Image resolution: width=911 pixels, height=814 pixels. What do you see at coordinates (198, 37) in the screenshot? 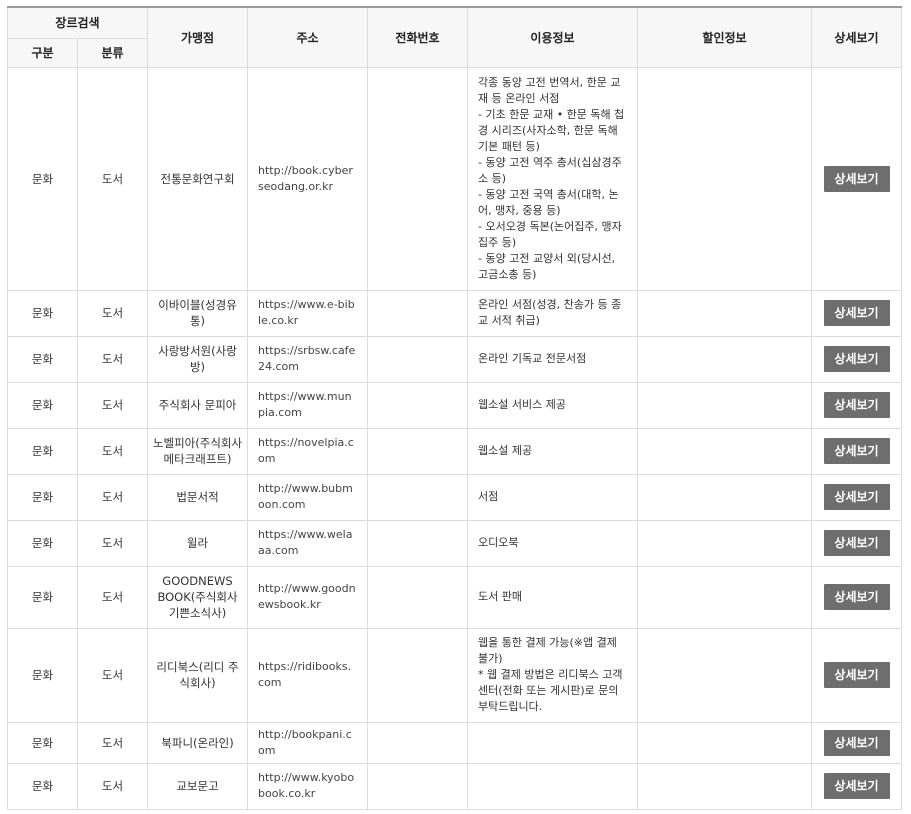
I see `merchant-header: 가맹점` at bounding box center [198, 37].